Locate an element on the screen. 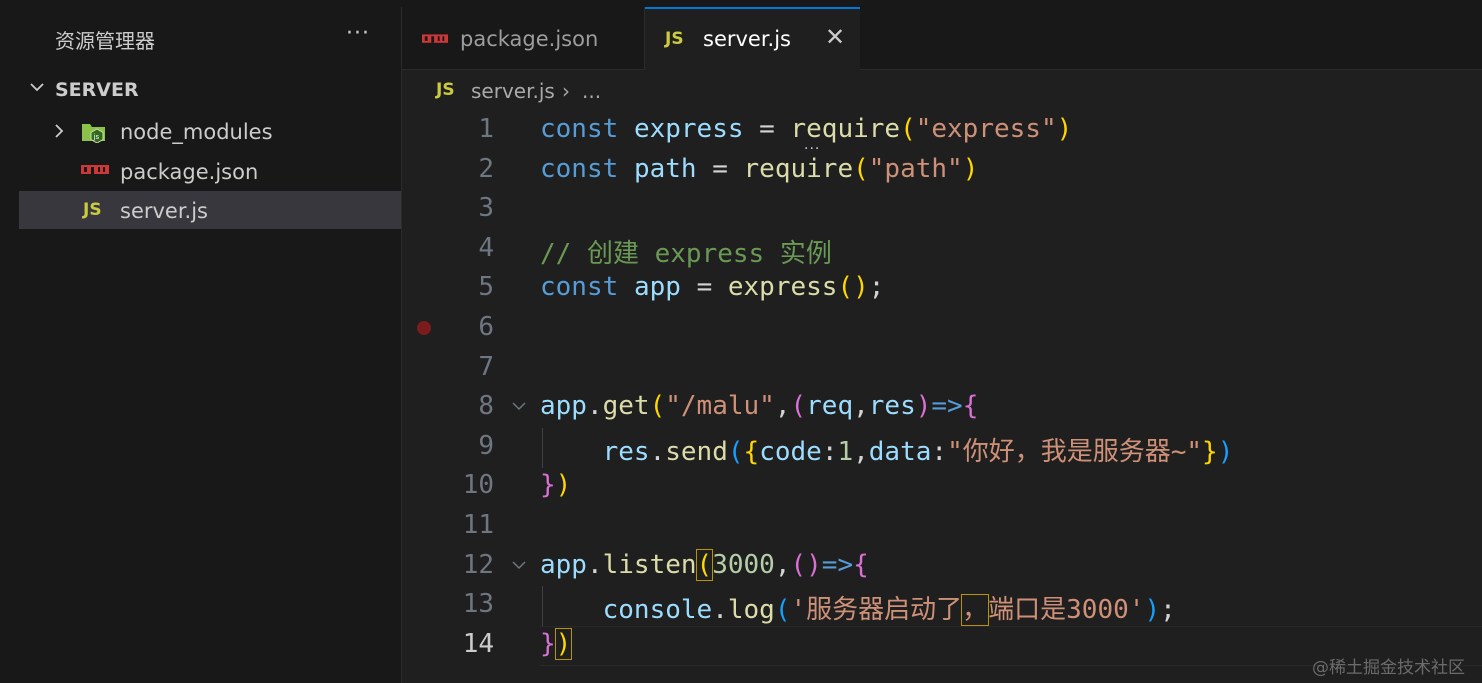 The image size is (1482, 683). code-comment: // 创建 express 实例 is located at coordinates (686, 254).